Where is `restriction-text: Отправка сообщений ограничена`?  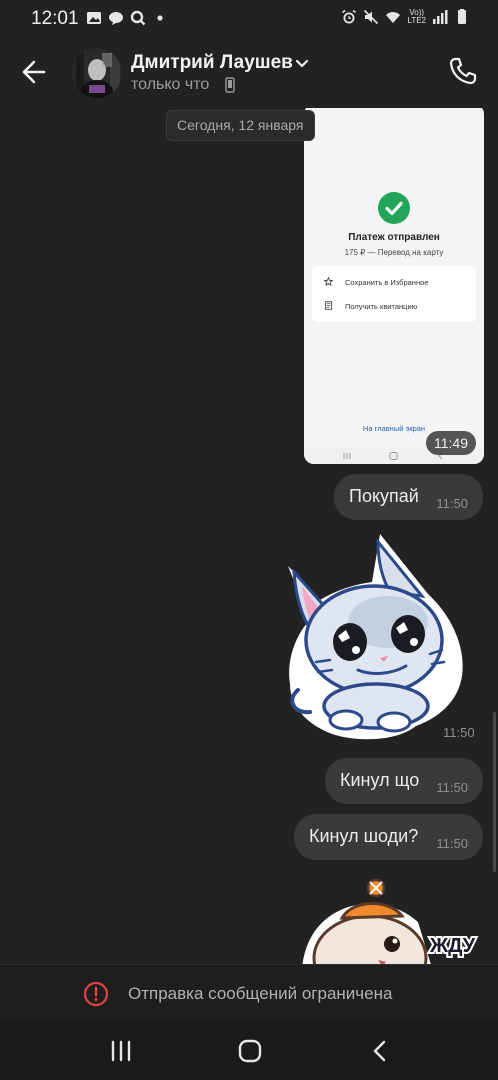
restriction-text: Отправка сообщений ограничена is located at coordinates (260, 993).